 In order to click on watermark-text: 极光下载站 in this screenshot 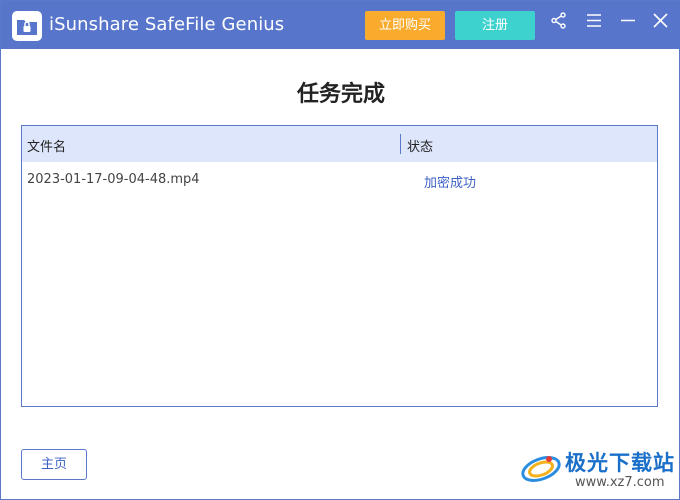, I will do `click(620, 463)`.